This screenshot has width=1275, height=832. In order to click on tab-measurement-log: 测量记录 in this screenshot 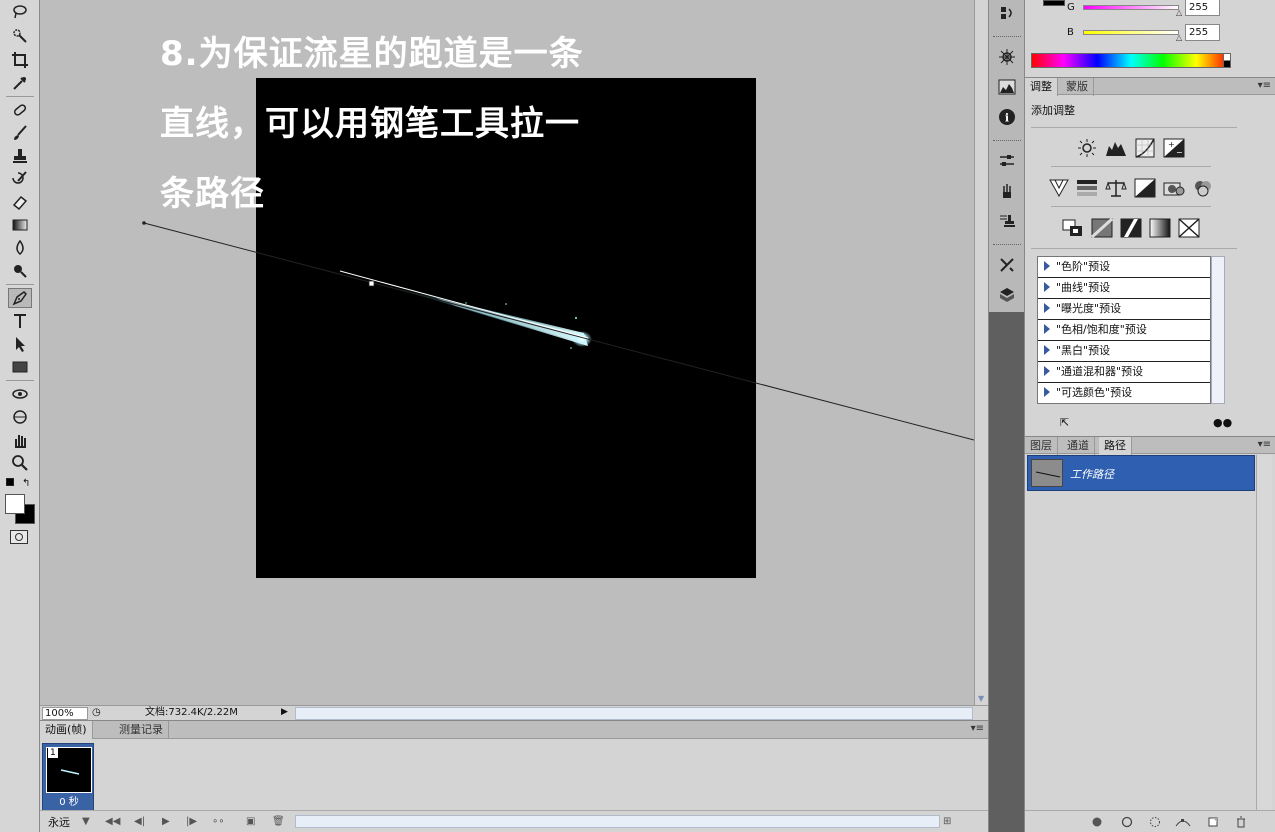, I will do `click(141, 730)`.